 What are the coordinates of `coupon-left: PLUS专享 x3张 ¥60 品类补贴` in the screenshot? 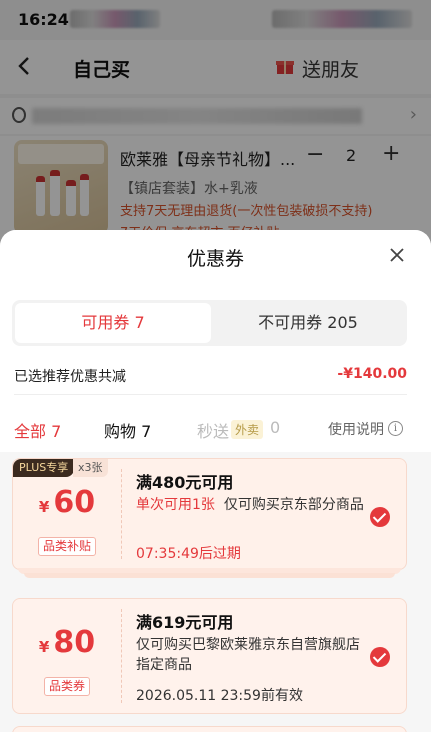 It's located at (67, 514).